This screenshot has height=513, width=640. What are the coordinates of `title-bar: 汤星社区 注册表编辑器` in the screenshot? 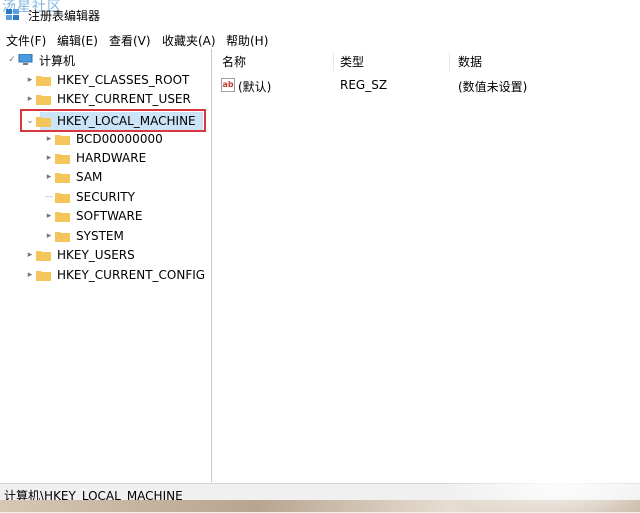 It's located at (320, 14).